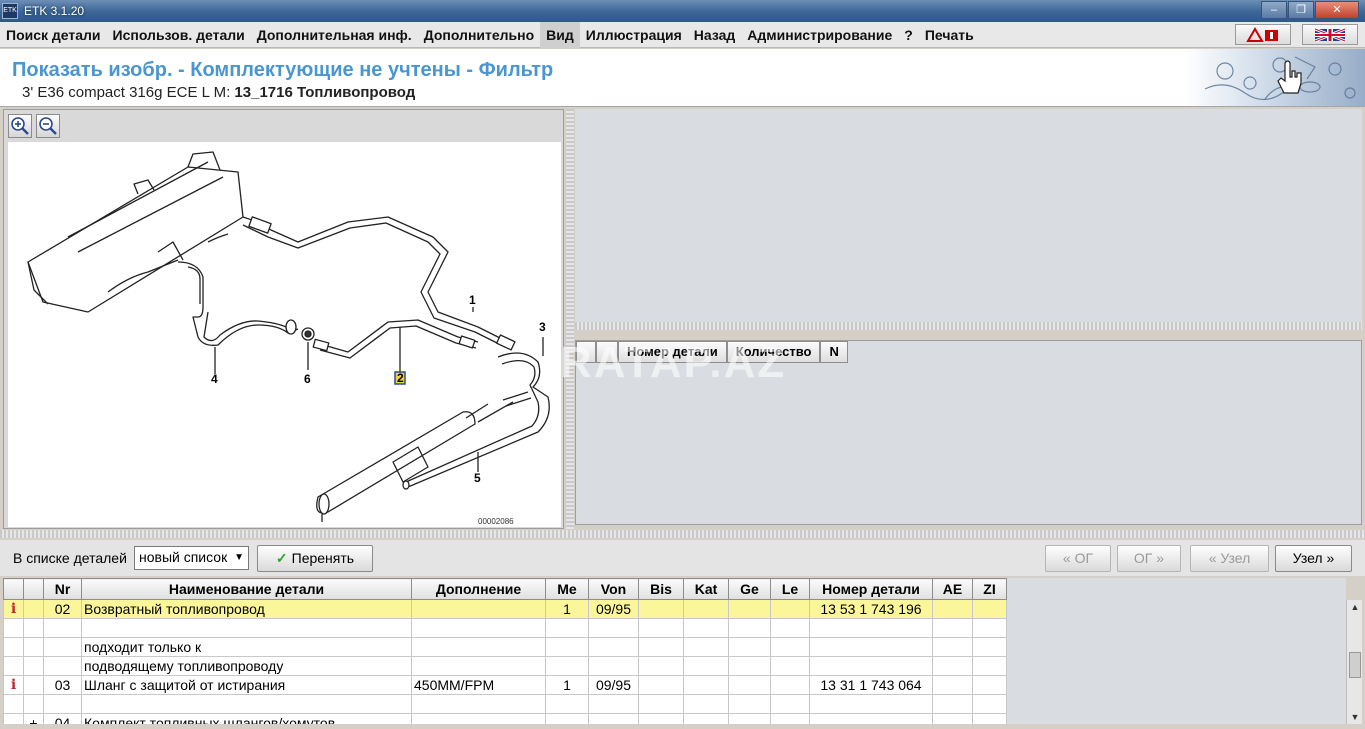 The width and height of the screenshot is (1365, 729). What do you see at coordinates (183, 557) in the screenshot?
I see `list-select-value: новый список` at bounding box center [183, 557].